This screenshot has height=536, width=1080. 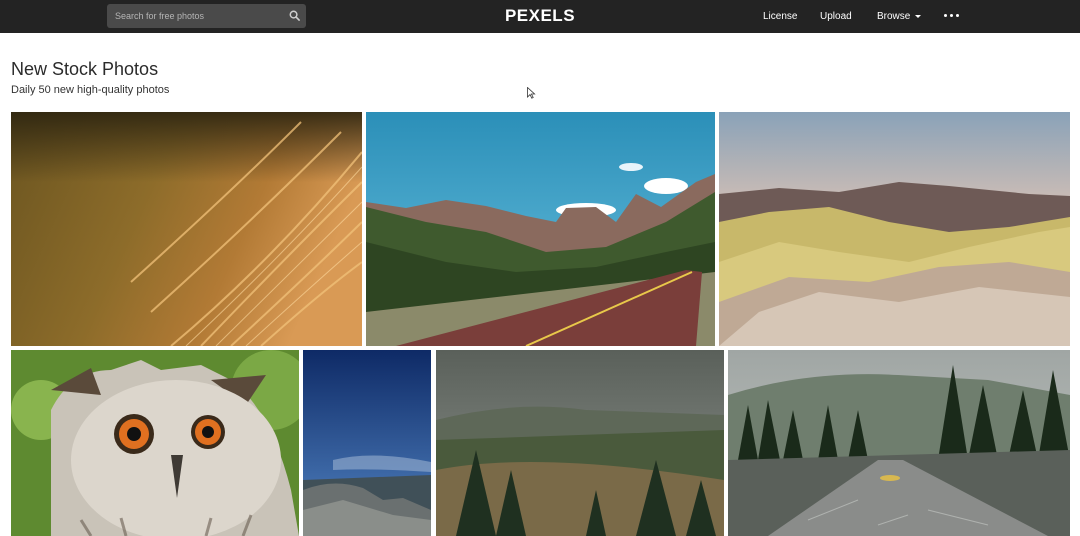 What do you see at coordinates (780, 17) in the screenshot?
I see `nav-license-link: License` at bounding box center [780, 17].